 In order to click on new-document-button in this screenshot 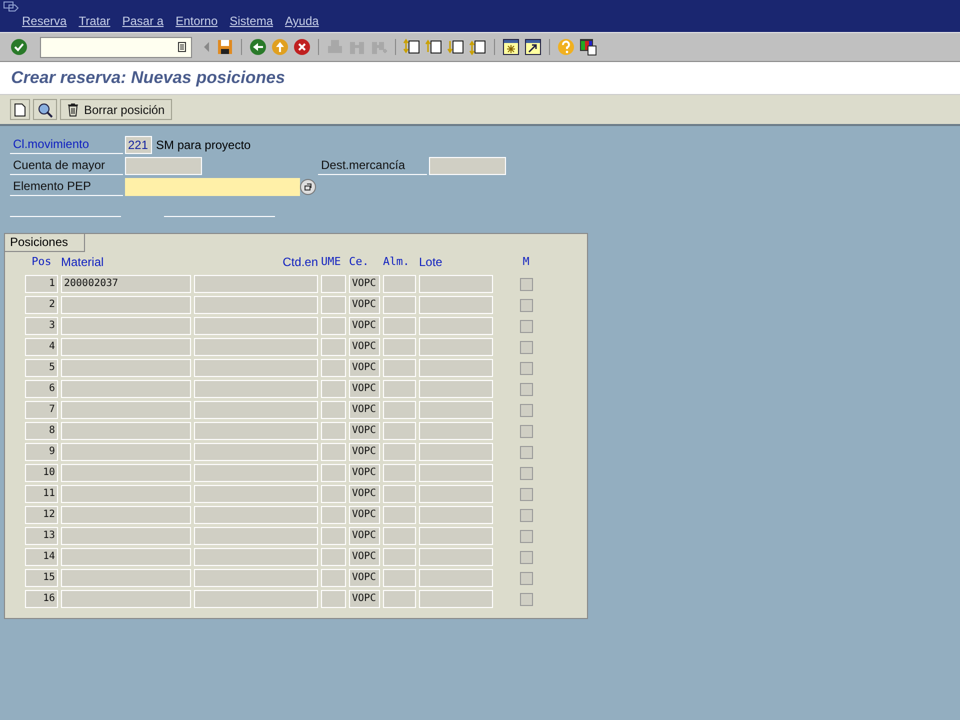, I will do `click(20, 109)`.